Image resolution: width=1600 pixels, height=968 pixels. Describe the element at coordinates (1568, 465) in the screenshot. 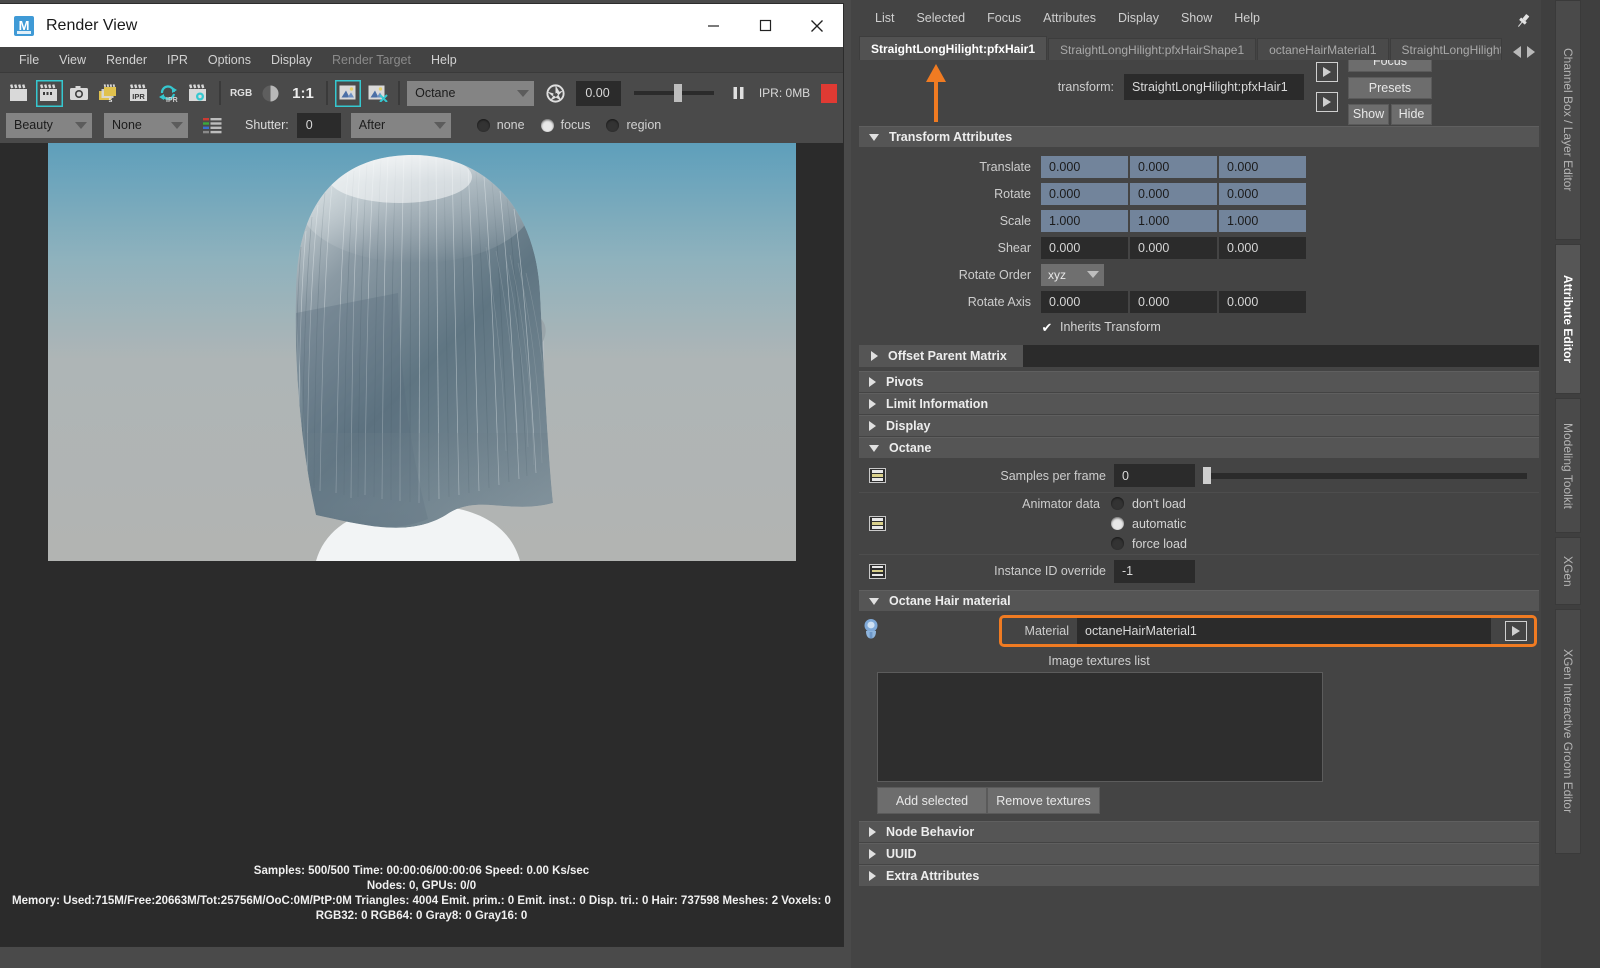

I see `vtab-modeling-toolkit: Modeling Toolkit` at that location.